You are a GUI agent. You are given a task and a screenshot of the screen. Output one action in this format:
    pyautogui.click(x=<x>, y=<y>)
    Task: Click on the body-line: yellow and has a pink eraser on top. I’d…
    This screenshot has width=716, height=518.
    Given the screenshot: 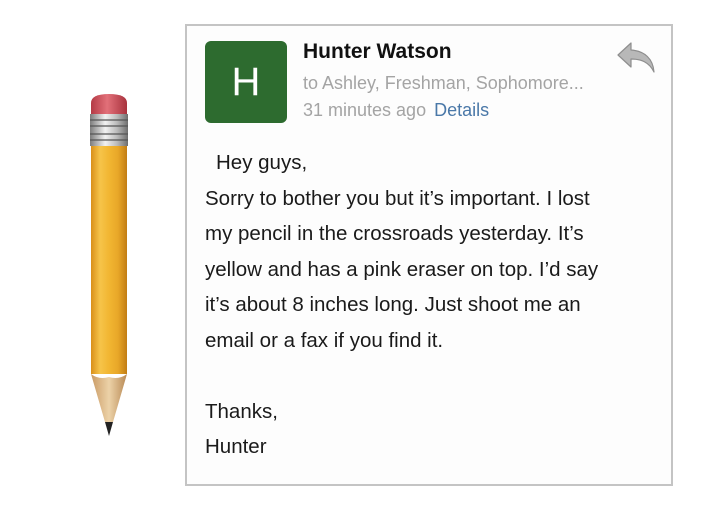 What is the action you would take?
    pyautogui.click(x=402, y=269)
    